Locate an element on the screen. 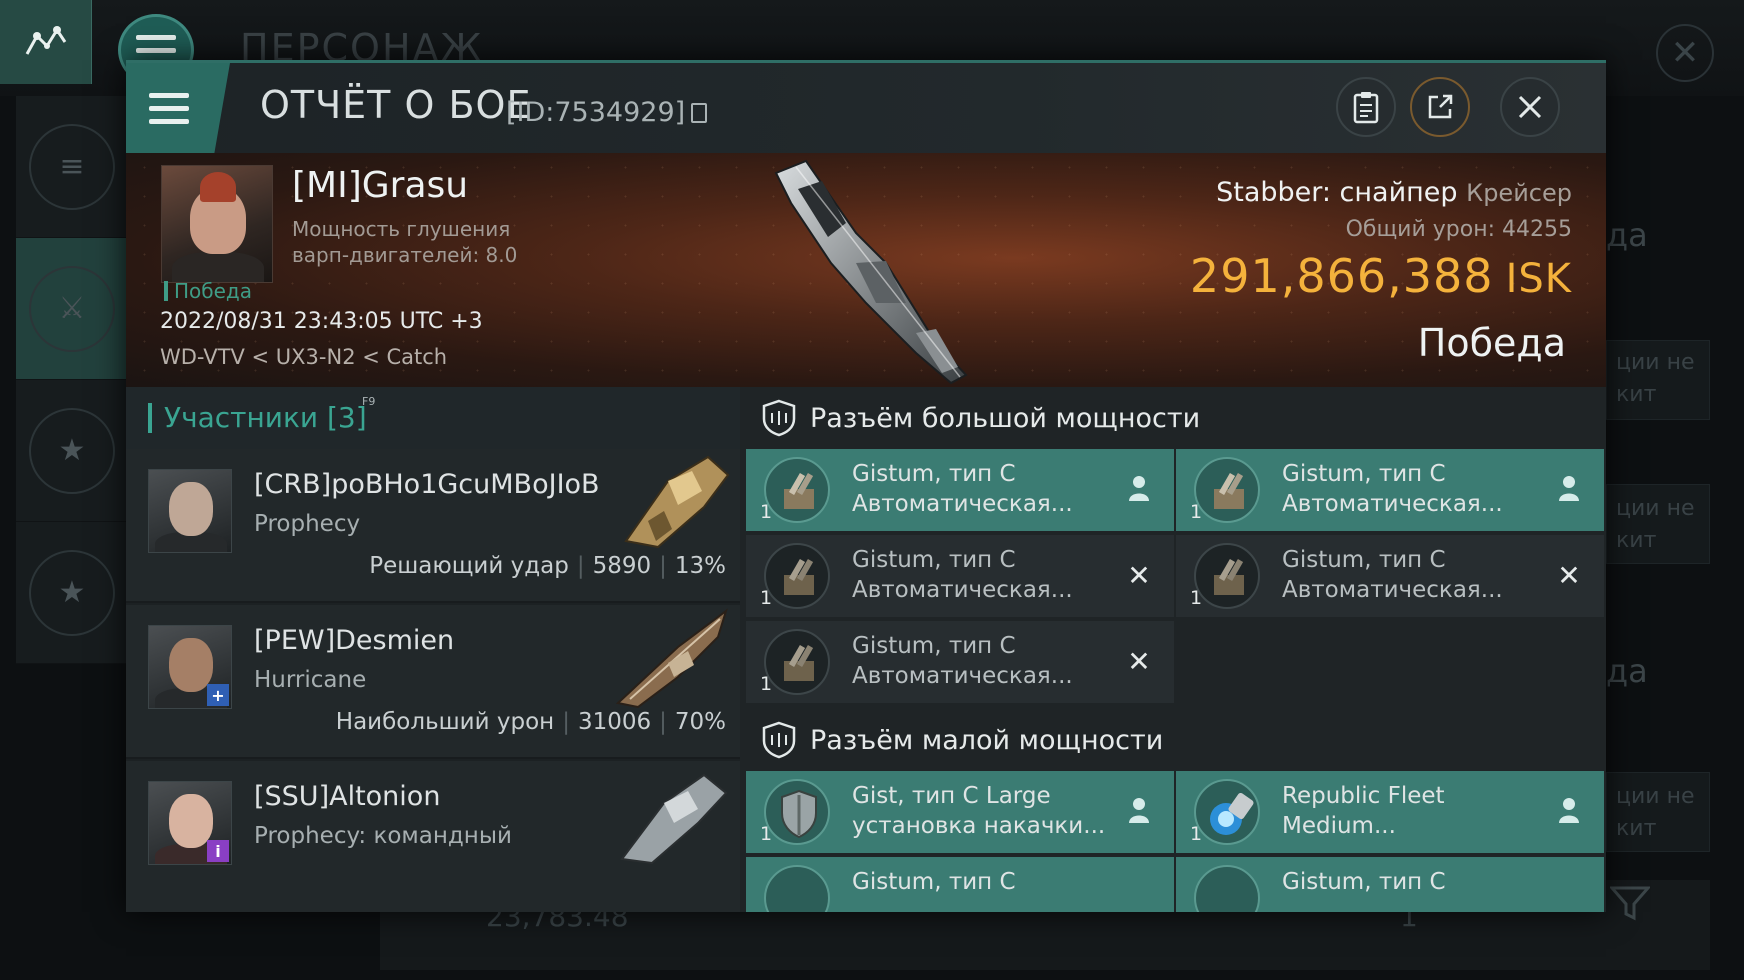 This screenshot has height=980, width=1744. rail-item-combat: ⚔ is located at coordinates (72, 309).